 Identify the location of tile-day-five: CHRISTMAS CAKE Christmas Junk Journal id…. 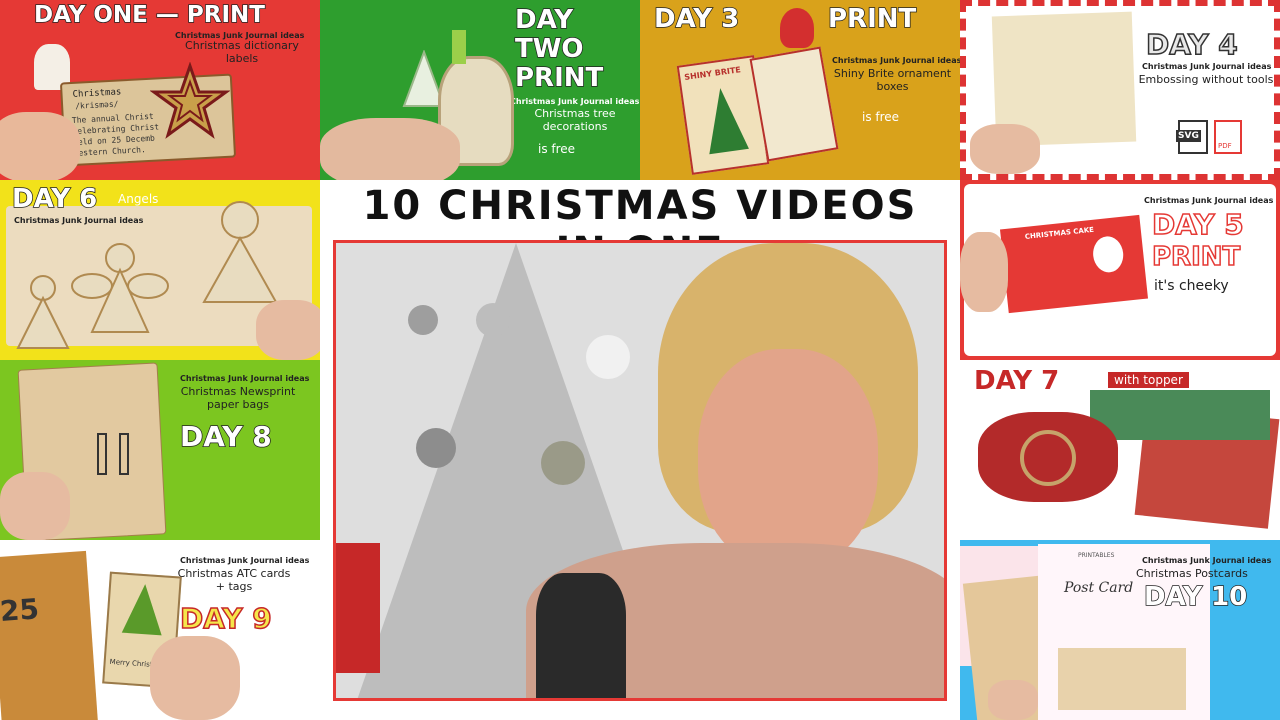
(1120, 270).